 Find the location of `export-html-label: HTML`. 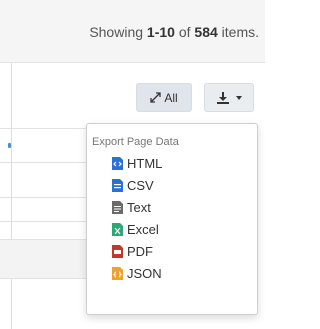

export-html-label: HTML is located at coordinates (145, 163).